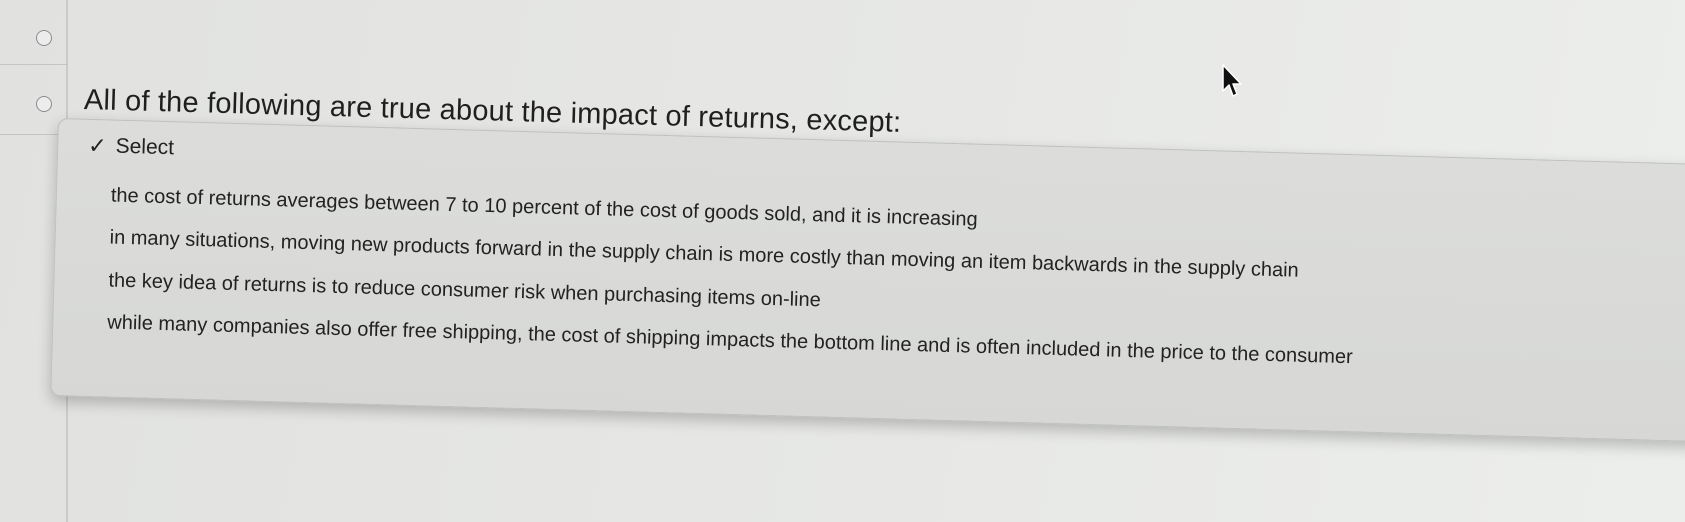 This screenshot has width=1685, height=522. What do you see at coordinates (1232, 80) in the screenshot?
I see `mouse-pointer-icon` at bounding box center [1232, 80].